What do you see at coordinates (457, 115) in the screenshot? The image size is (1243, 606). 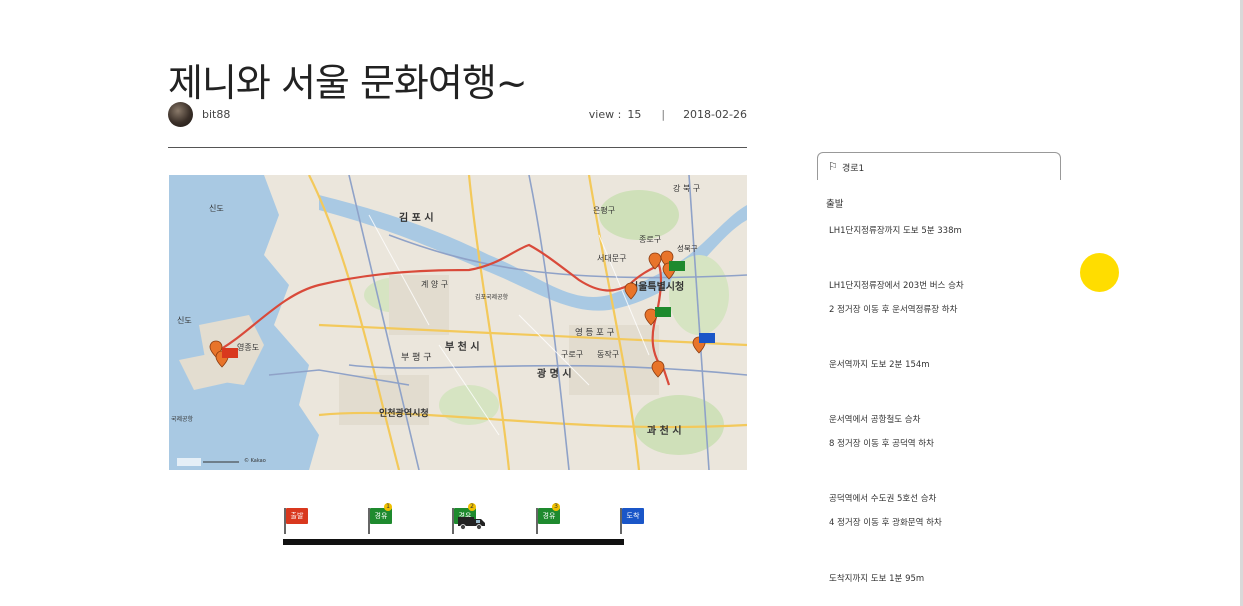 I see `post-meta-row: bit88 view : 15 | 2018-02-26` at bounding box center [457, 115].